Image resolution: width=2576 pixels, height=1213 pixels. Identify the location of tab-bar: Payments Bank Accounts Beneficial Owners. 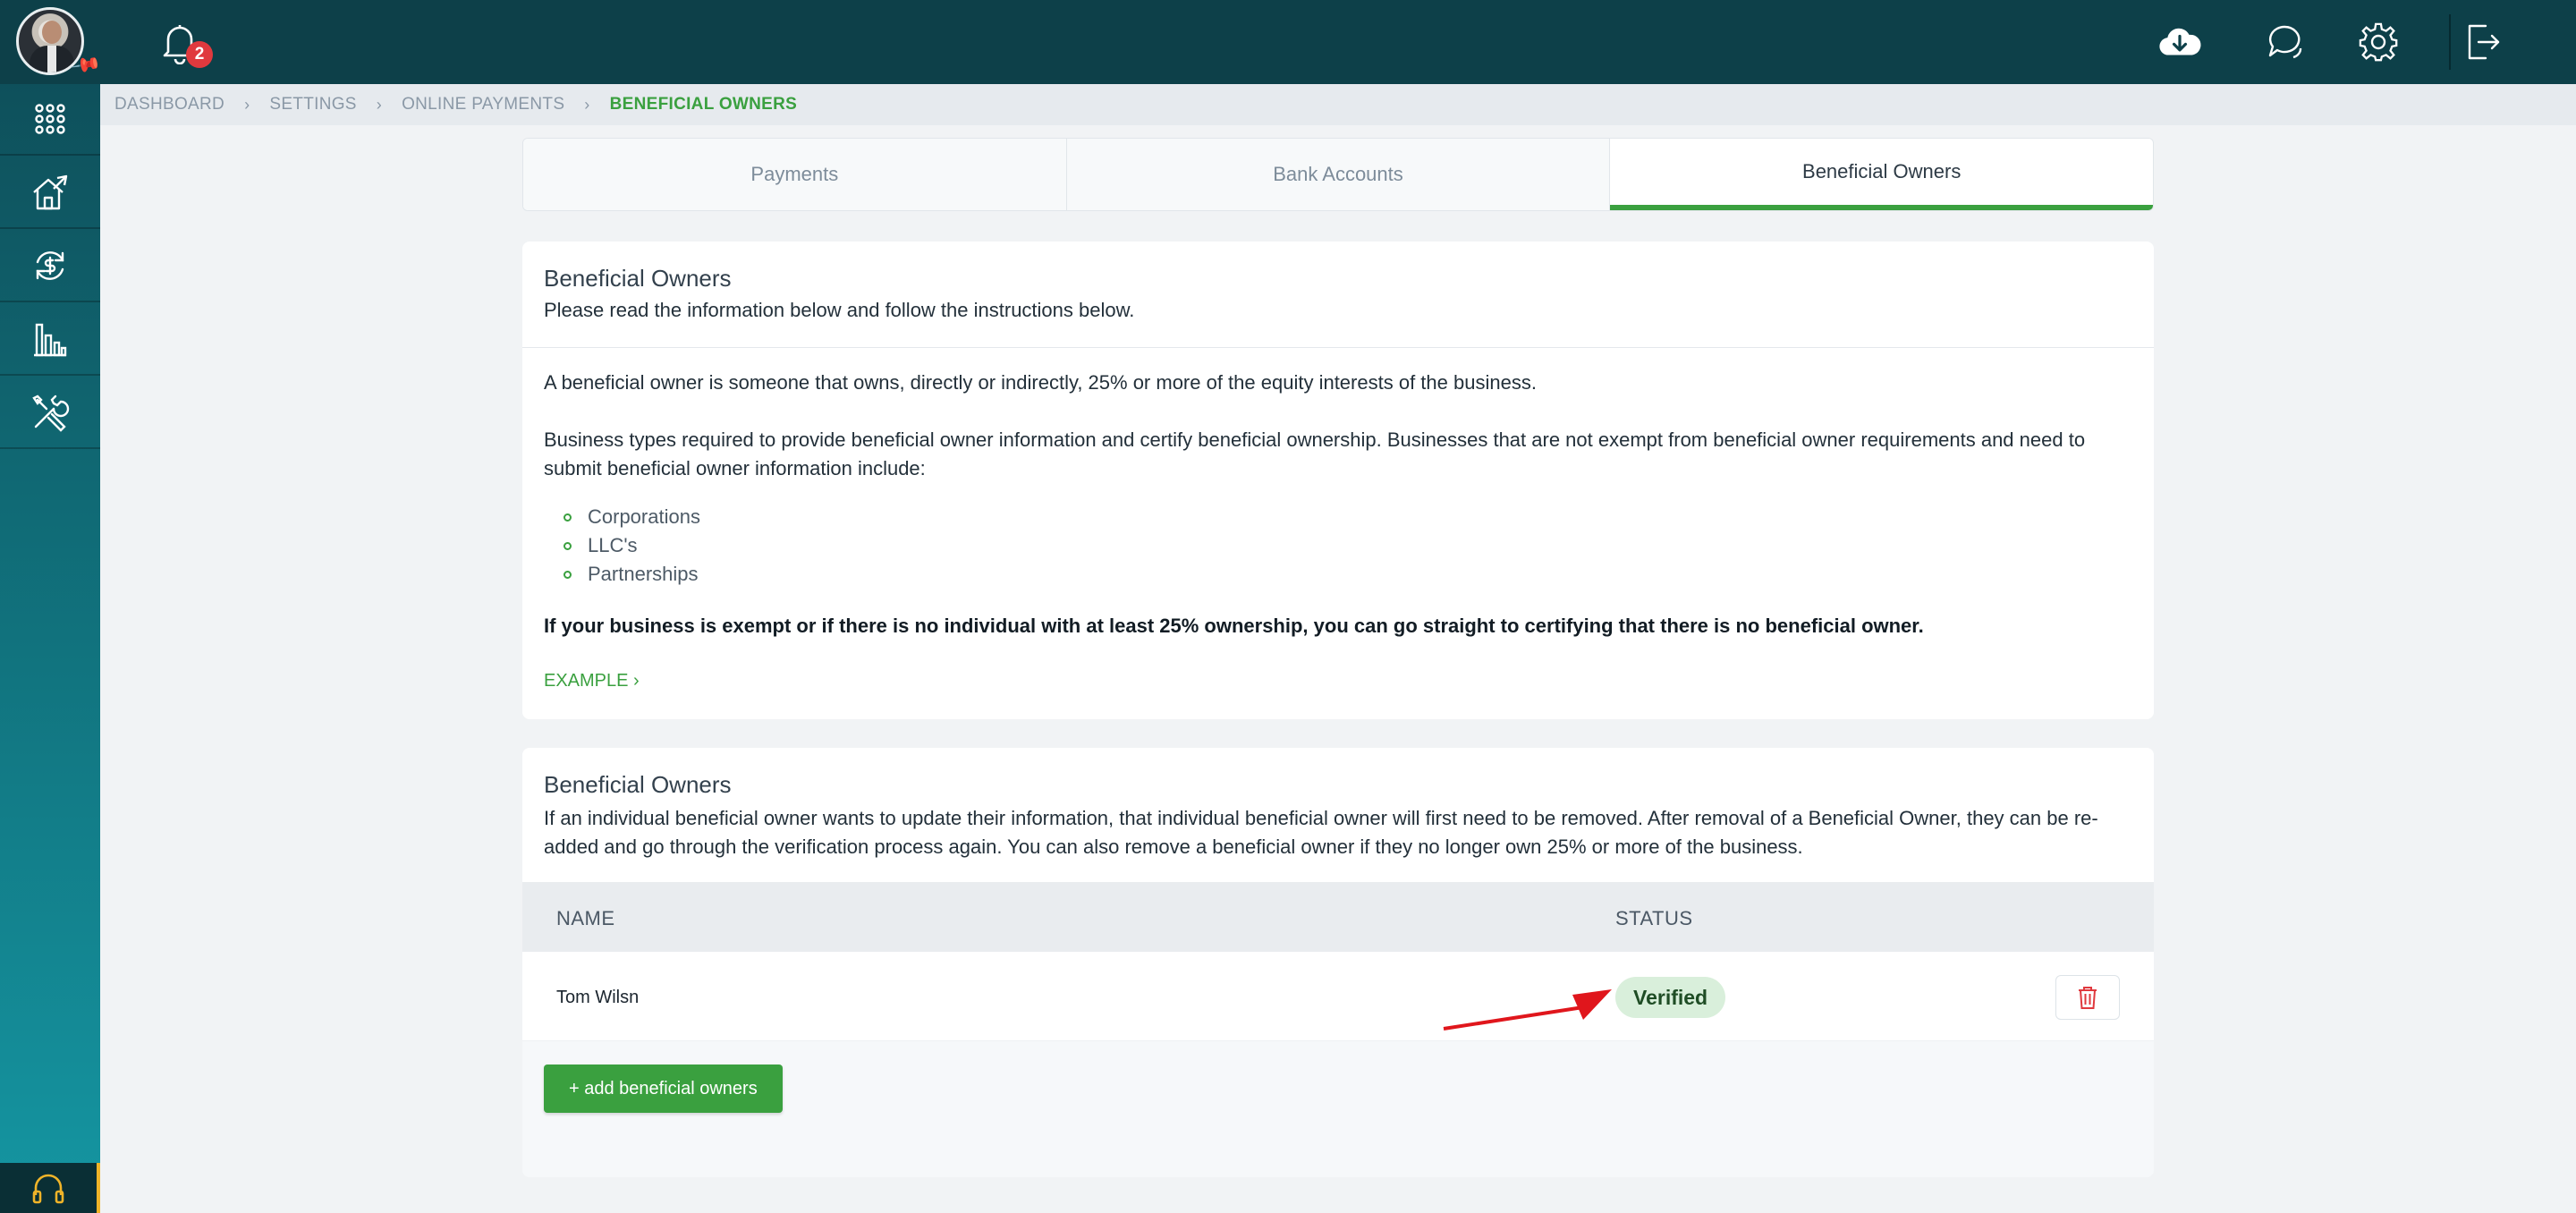
(1338, 174).